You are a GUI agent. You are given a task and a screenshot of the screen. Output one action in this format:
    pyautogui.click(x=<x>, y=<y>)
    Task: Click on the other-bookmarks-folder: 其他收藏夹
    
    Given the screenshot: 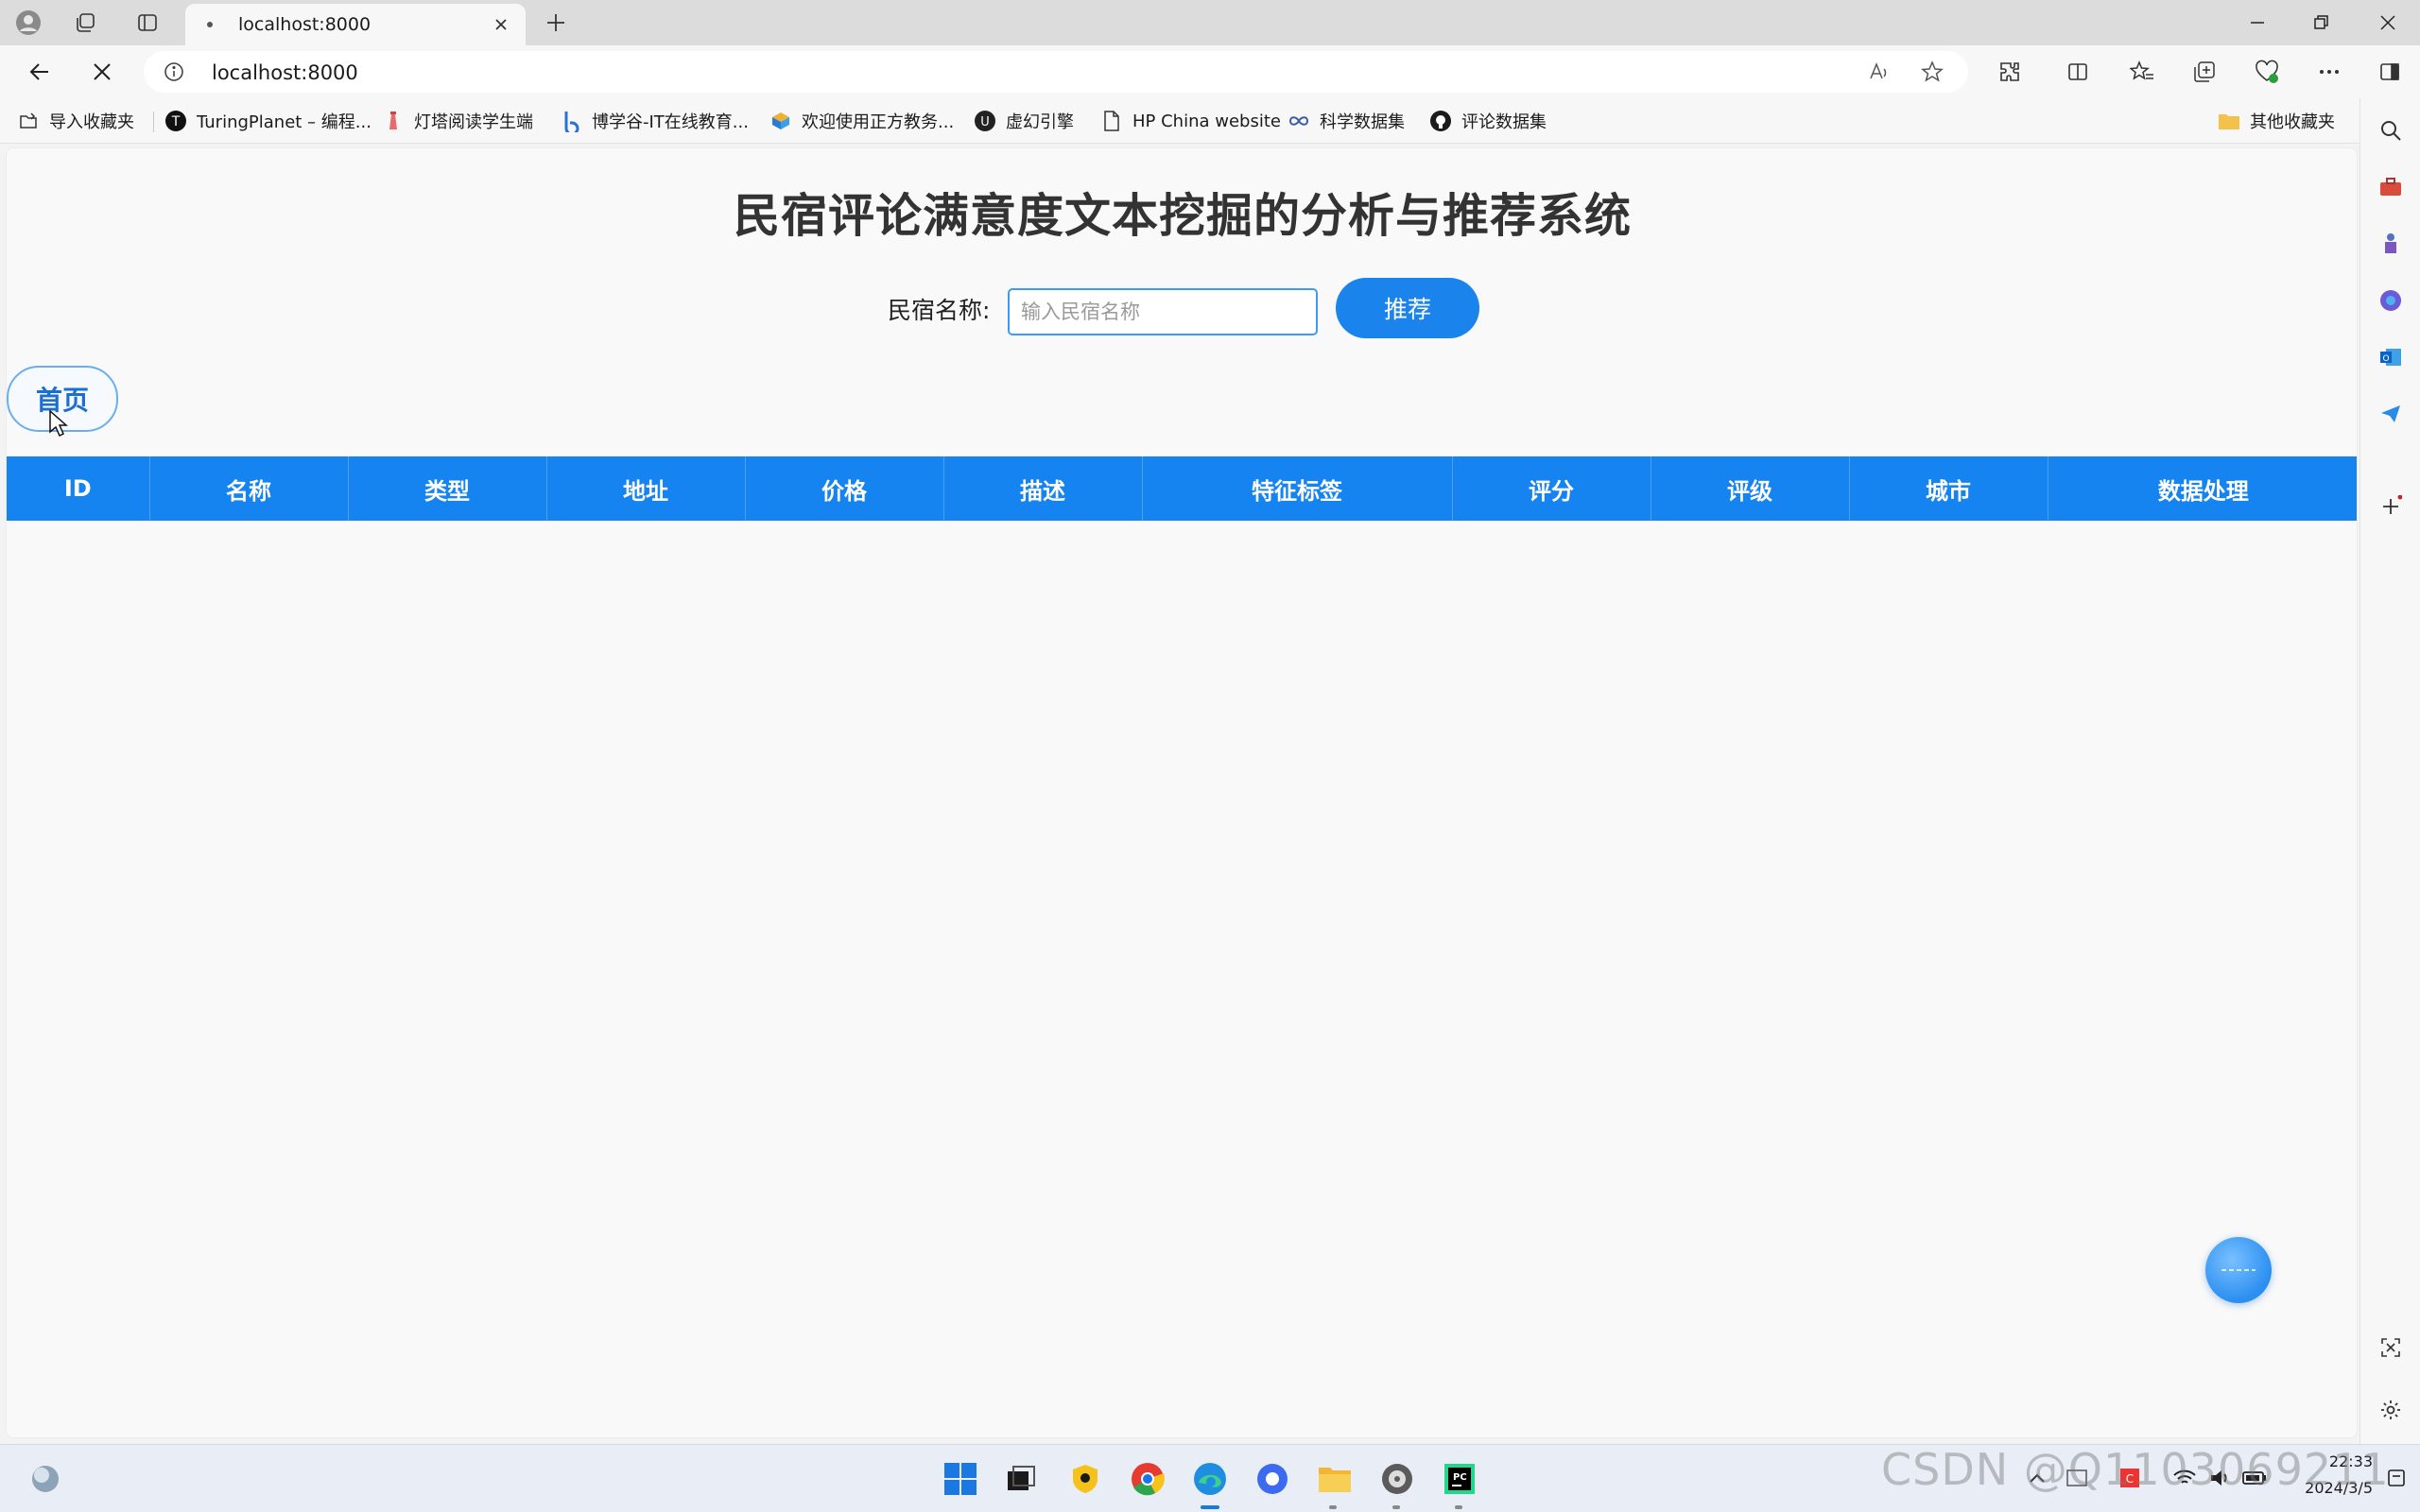 What is the action you would take?
    pyautogui.click(x=2276, y=121)
    